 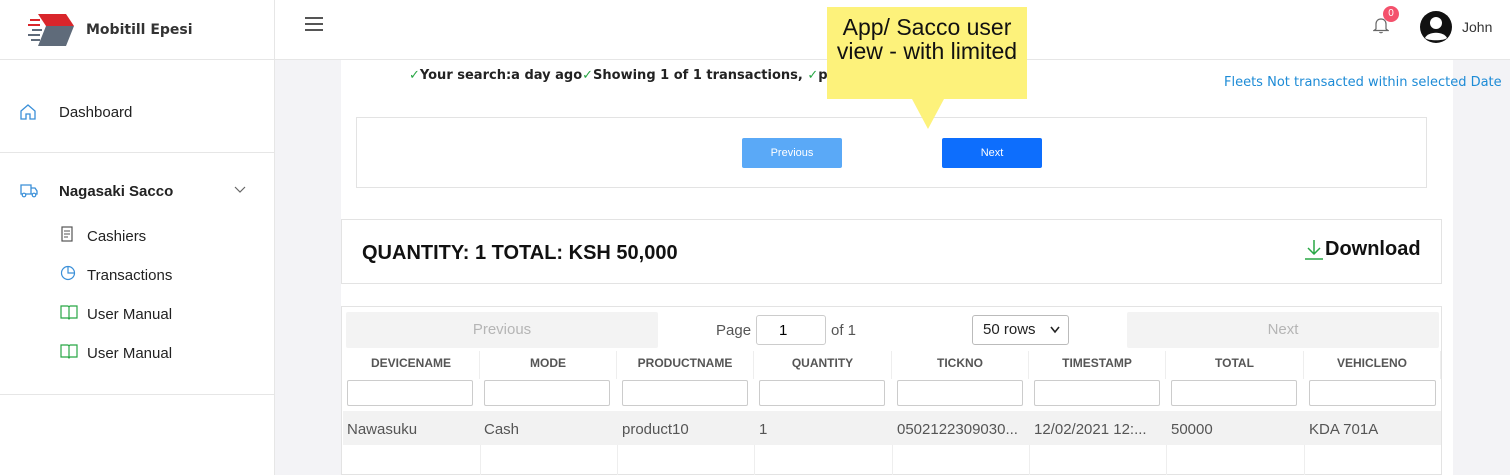 What do you see at coordinates (502, 330) in the screenshot?
I see `table-previous-button: Previous` at bounding box center [502, 330].